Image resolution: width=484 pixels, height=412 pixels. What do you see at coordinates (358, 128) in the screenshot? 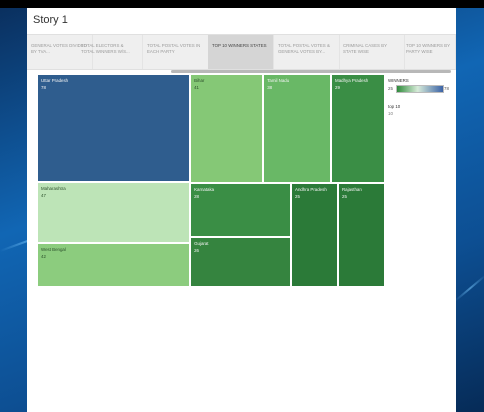
I see `treemap-cell: Madhya Pradesh 29` at bounding box center [358, 128].